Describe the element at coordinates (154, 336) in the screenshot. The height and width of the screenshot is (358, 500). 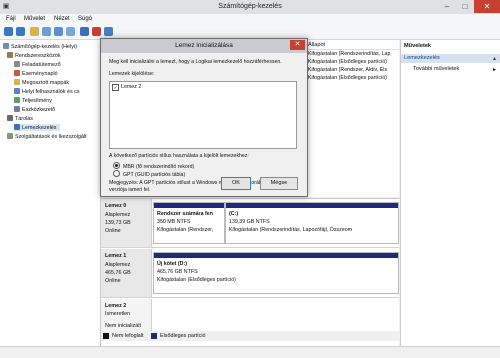
I see `primary-swatch` at that location.